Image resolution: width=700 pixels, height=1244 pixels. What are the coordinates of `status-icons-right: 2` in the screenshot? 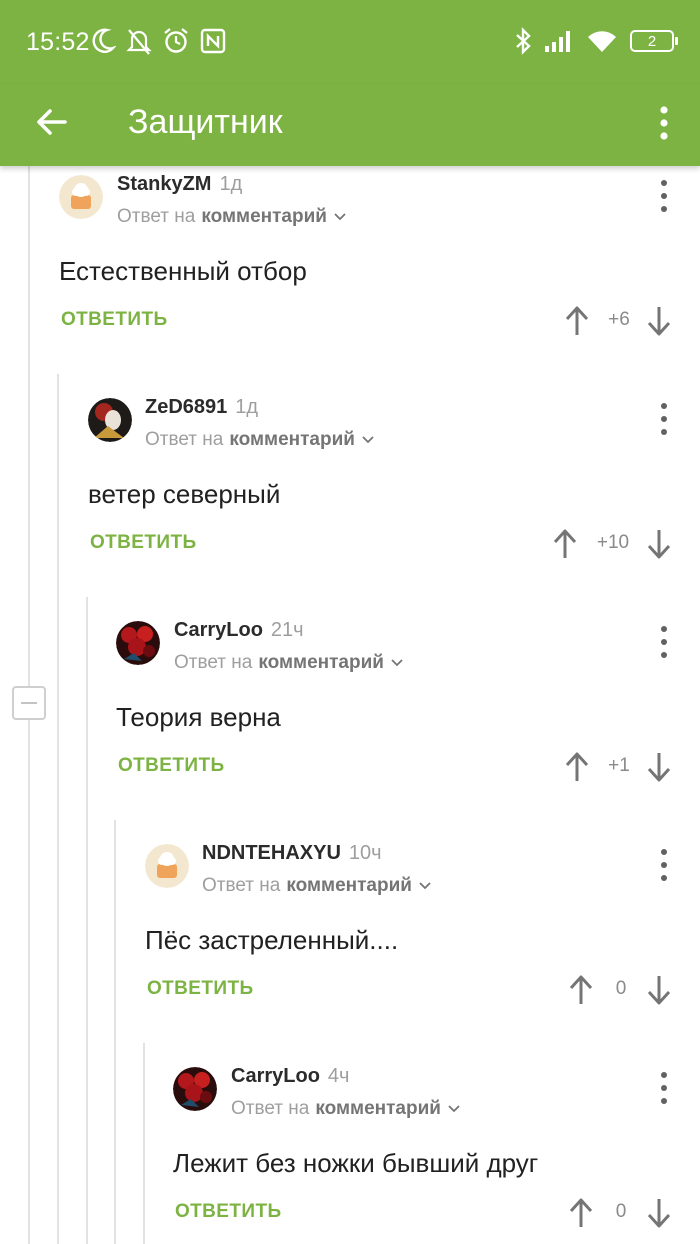 It's located at (596, 41).